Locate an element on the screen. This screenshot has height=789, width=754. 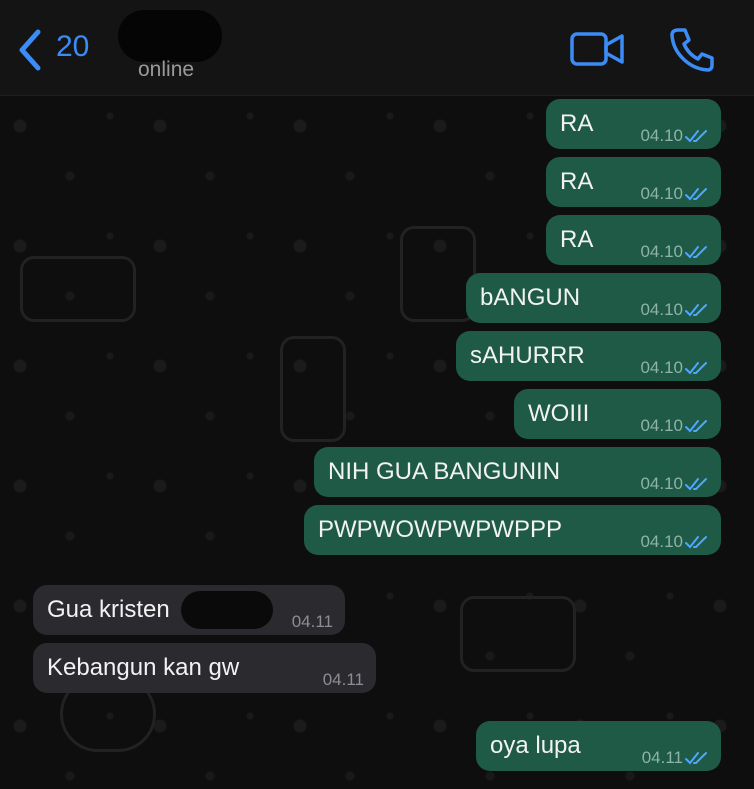
message-text: oya lupa is located at coordinates (535, 745).